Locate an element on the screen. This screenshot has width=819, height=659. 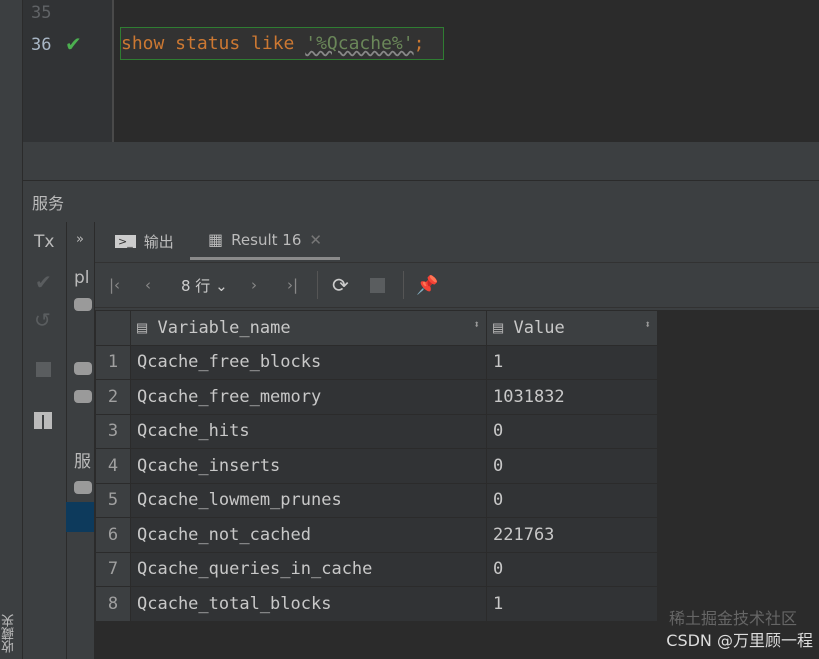
console-icon: >_ is located at coordinates (125, 241).